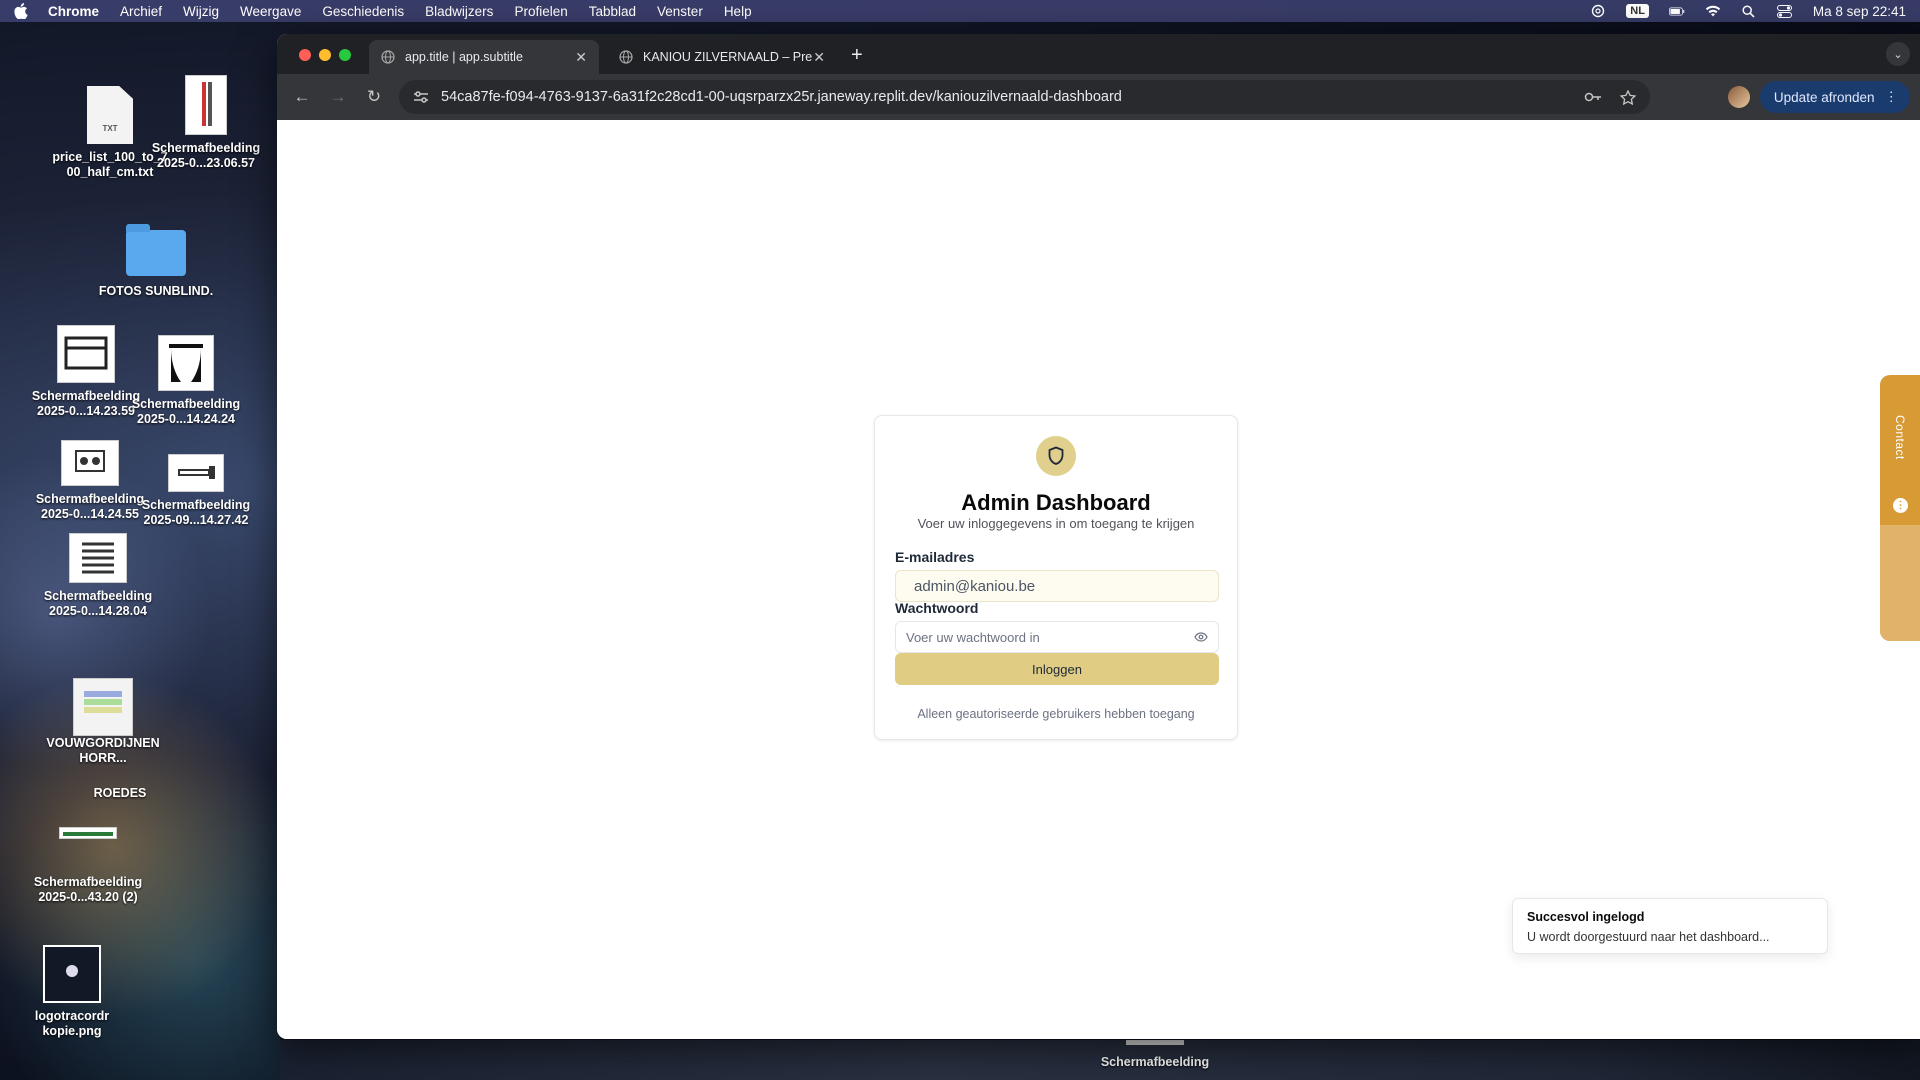 The height and width of the screenshot is (1080, 1920). I want to click on login-title: Admin Dashboard, so click(1056, 502).